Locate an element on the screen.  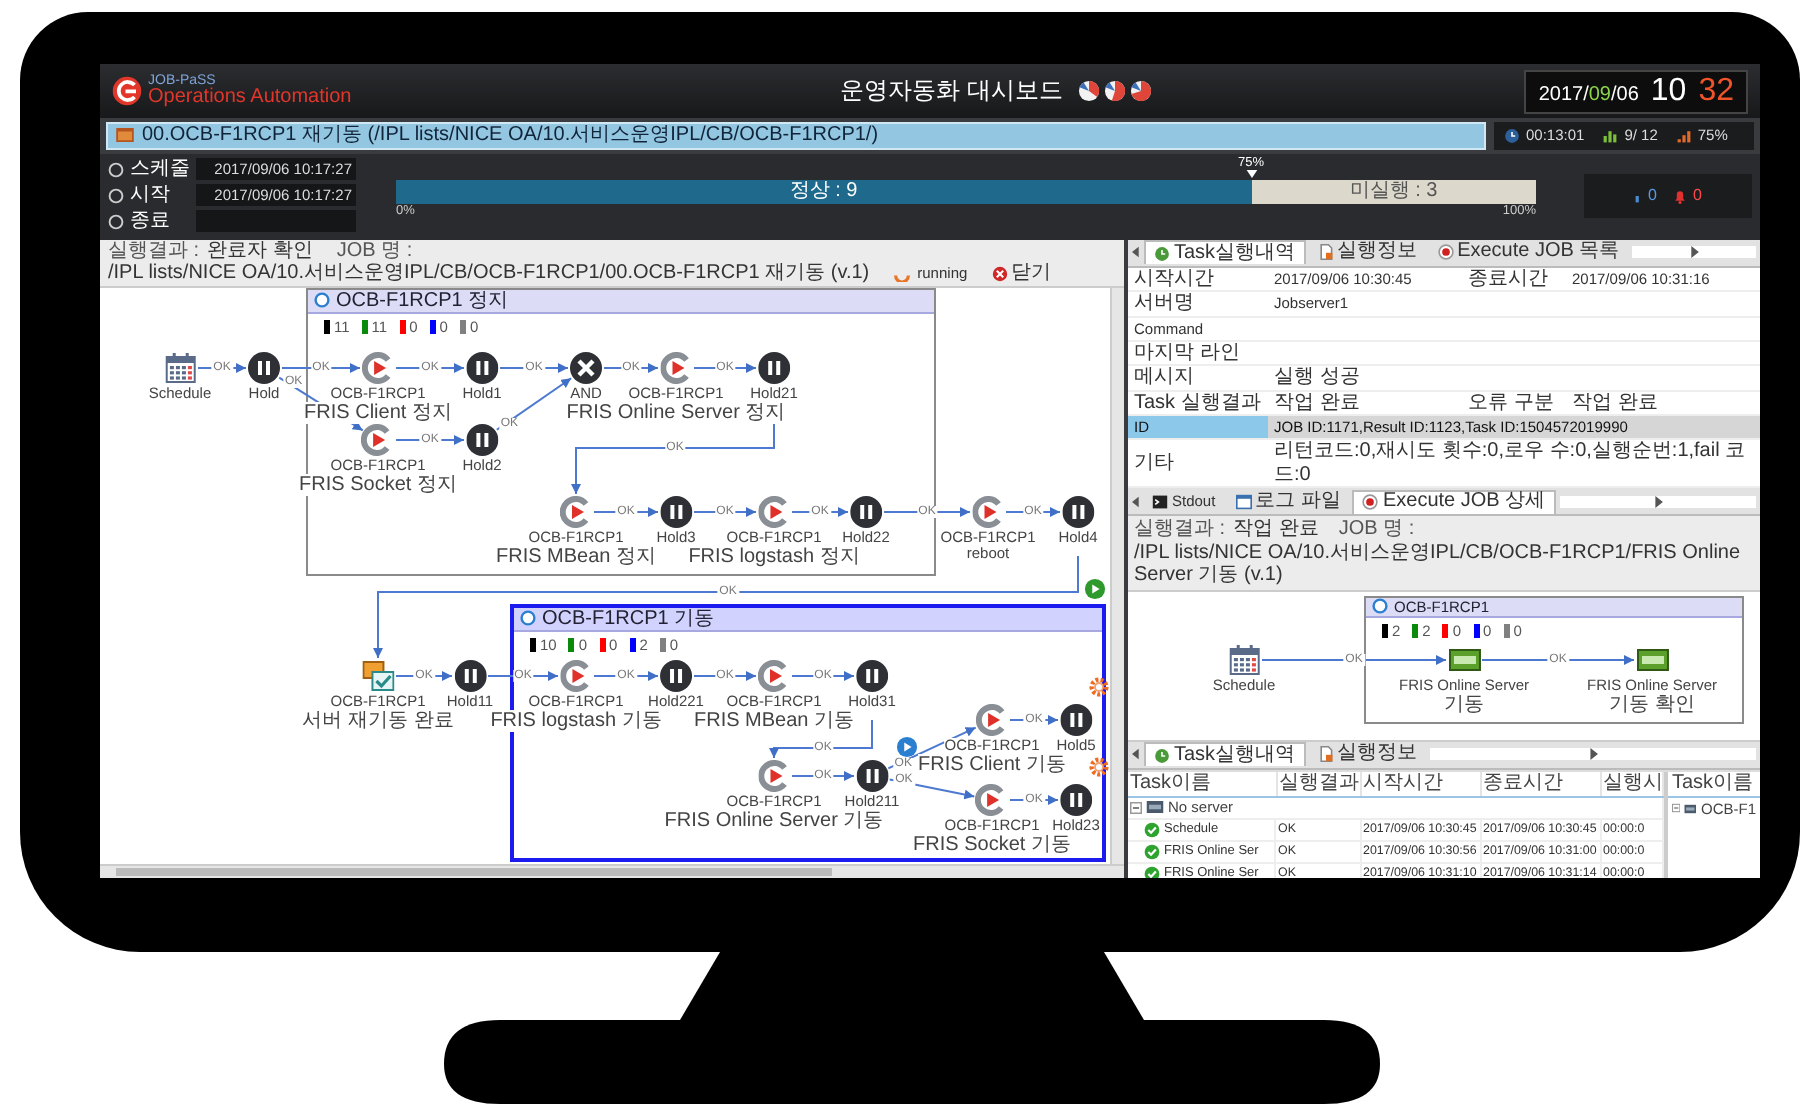
clock-icon is located at coordinates (1162, 755).